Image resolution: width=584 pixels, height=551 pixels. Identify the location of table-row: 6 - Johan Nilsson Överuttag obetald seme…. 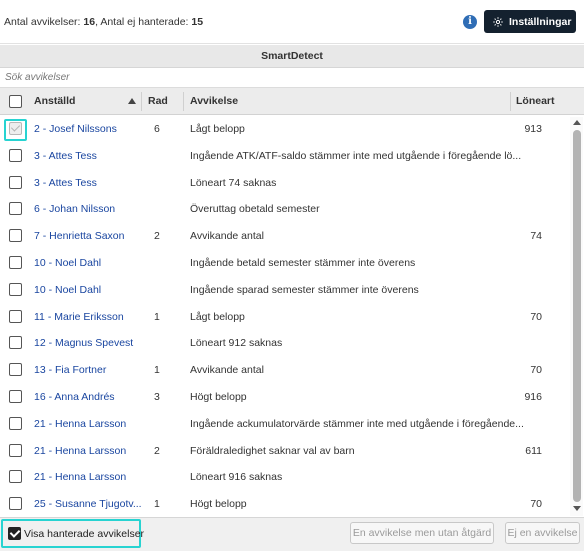
(284, 208).